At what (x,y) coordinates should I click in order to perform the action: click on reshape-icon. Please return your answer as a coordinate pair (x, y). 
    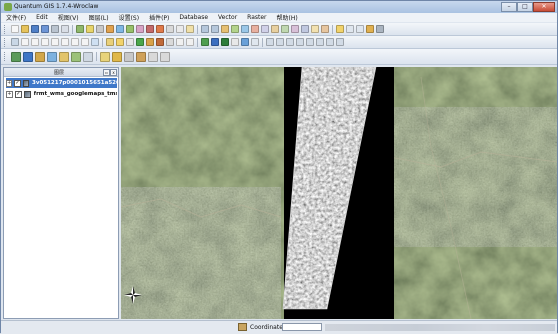
    Looking at the image, I should click on (275, 29).